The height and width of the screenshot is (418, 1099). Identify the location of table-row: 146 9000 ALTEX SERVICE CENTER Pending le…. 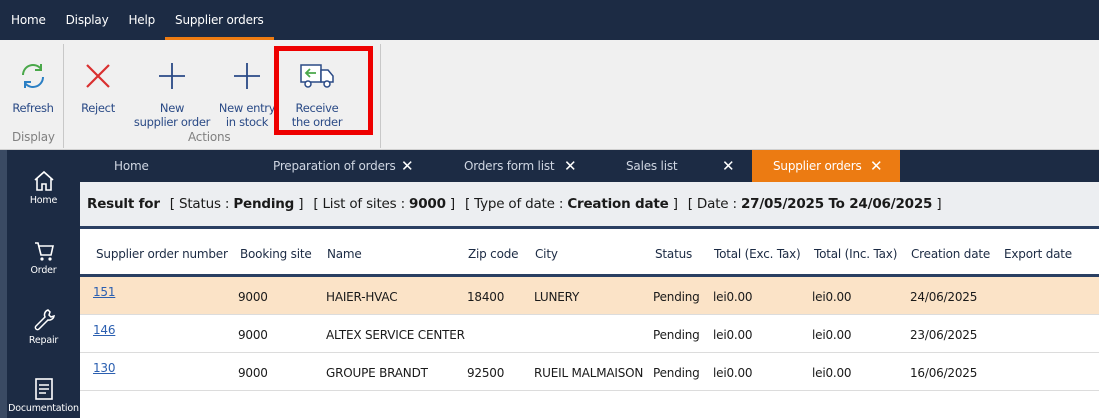
(589, 334).